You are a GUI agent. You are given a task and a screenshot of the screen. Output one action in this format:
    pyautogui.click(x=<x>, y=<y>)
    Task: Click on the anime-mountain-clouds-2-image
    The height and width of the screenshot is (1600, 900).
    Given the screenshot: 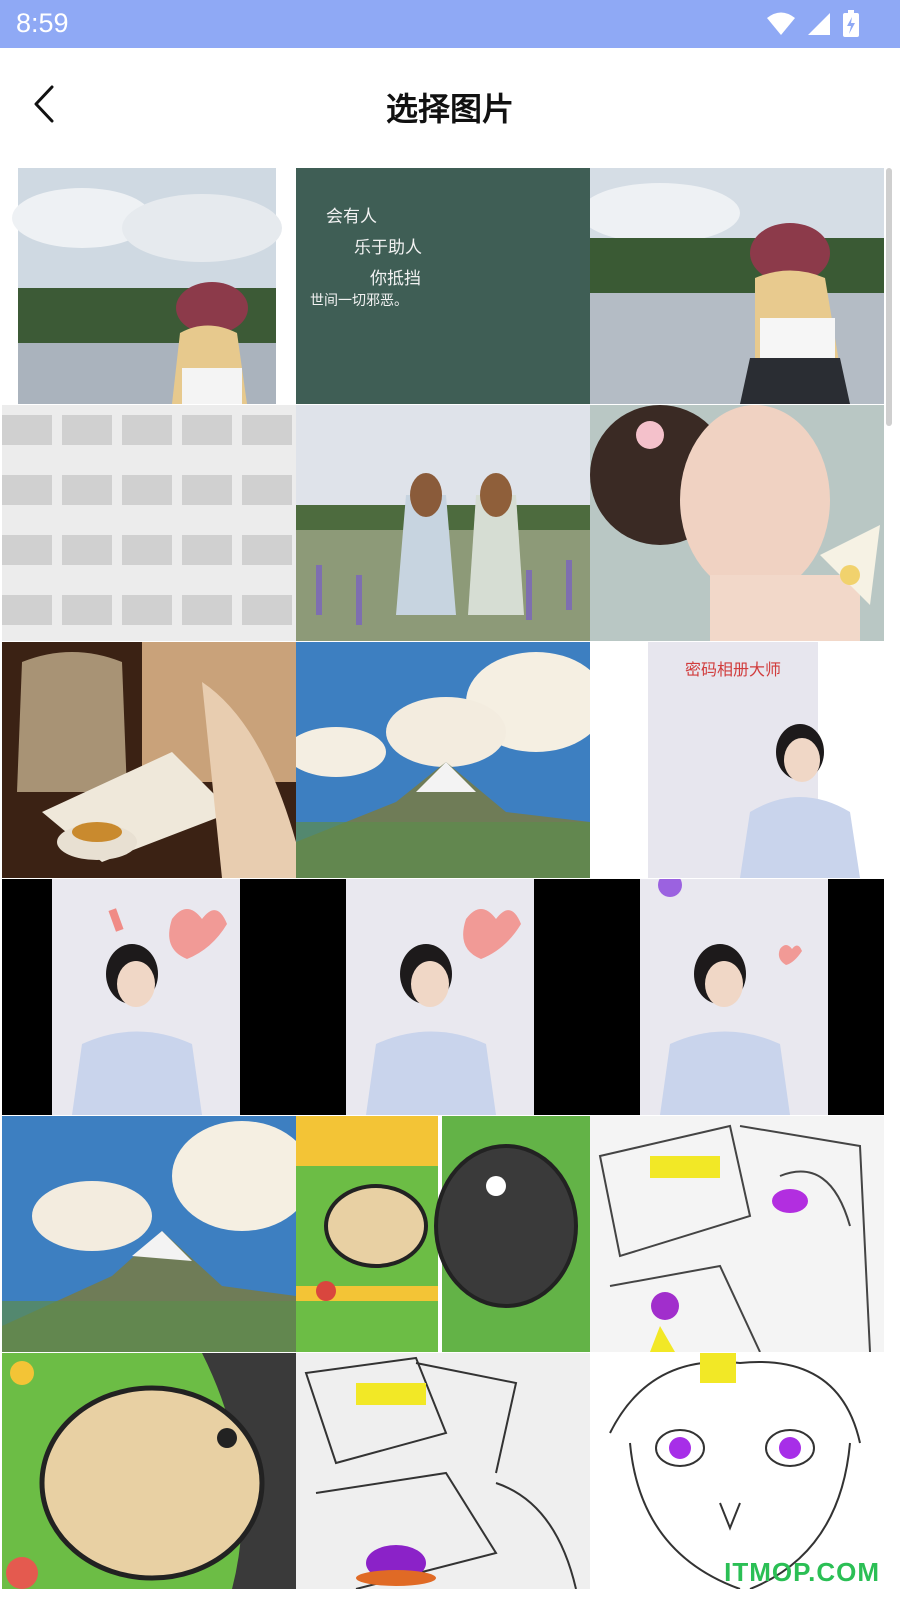 What is the action you would take?
    pyautogui.click(x=149, y=1234)
    